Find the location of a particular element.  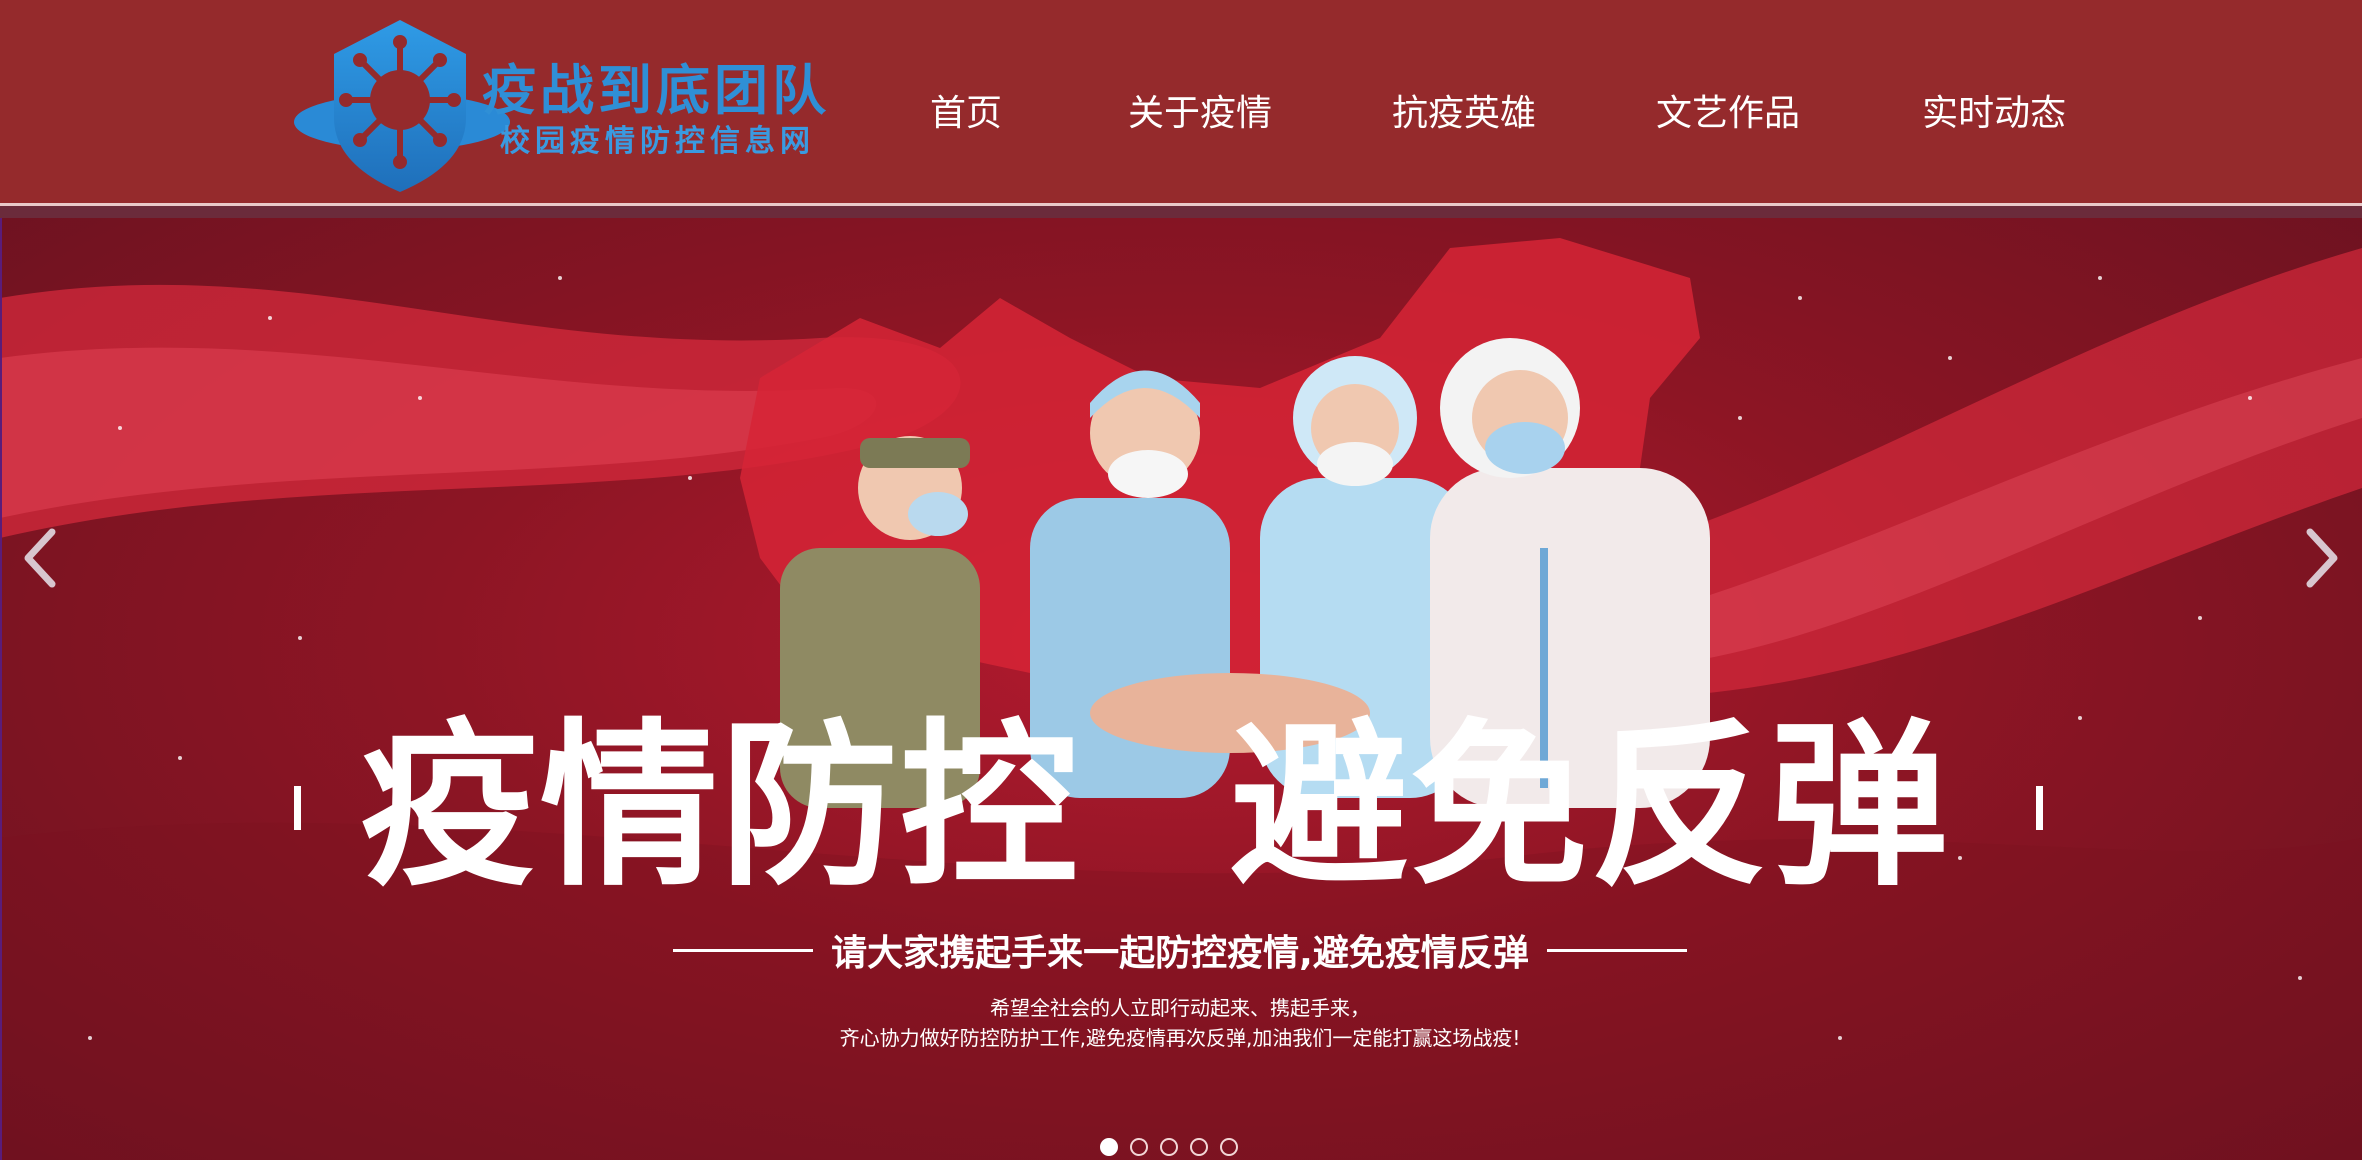

chevron-right-icon is located at coordinates (2322, 558).